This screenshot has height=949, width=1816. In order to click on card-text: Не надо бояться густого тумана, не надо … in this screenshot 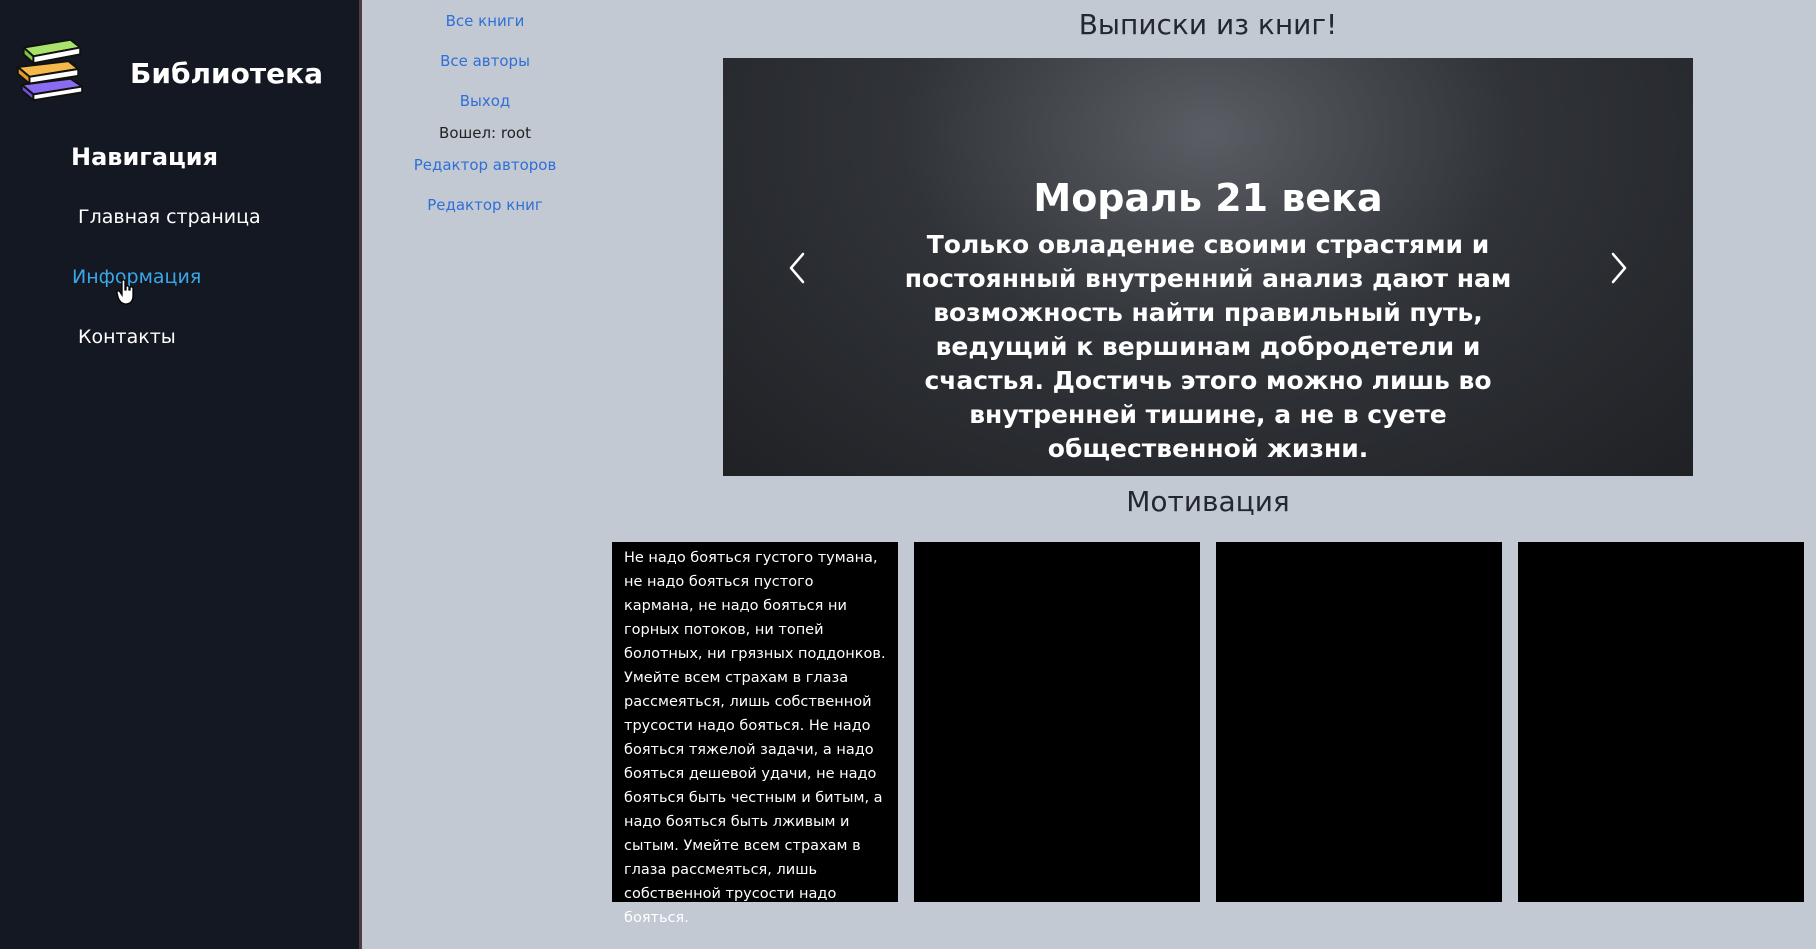, I will do `click(755, 738)`.